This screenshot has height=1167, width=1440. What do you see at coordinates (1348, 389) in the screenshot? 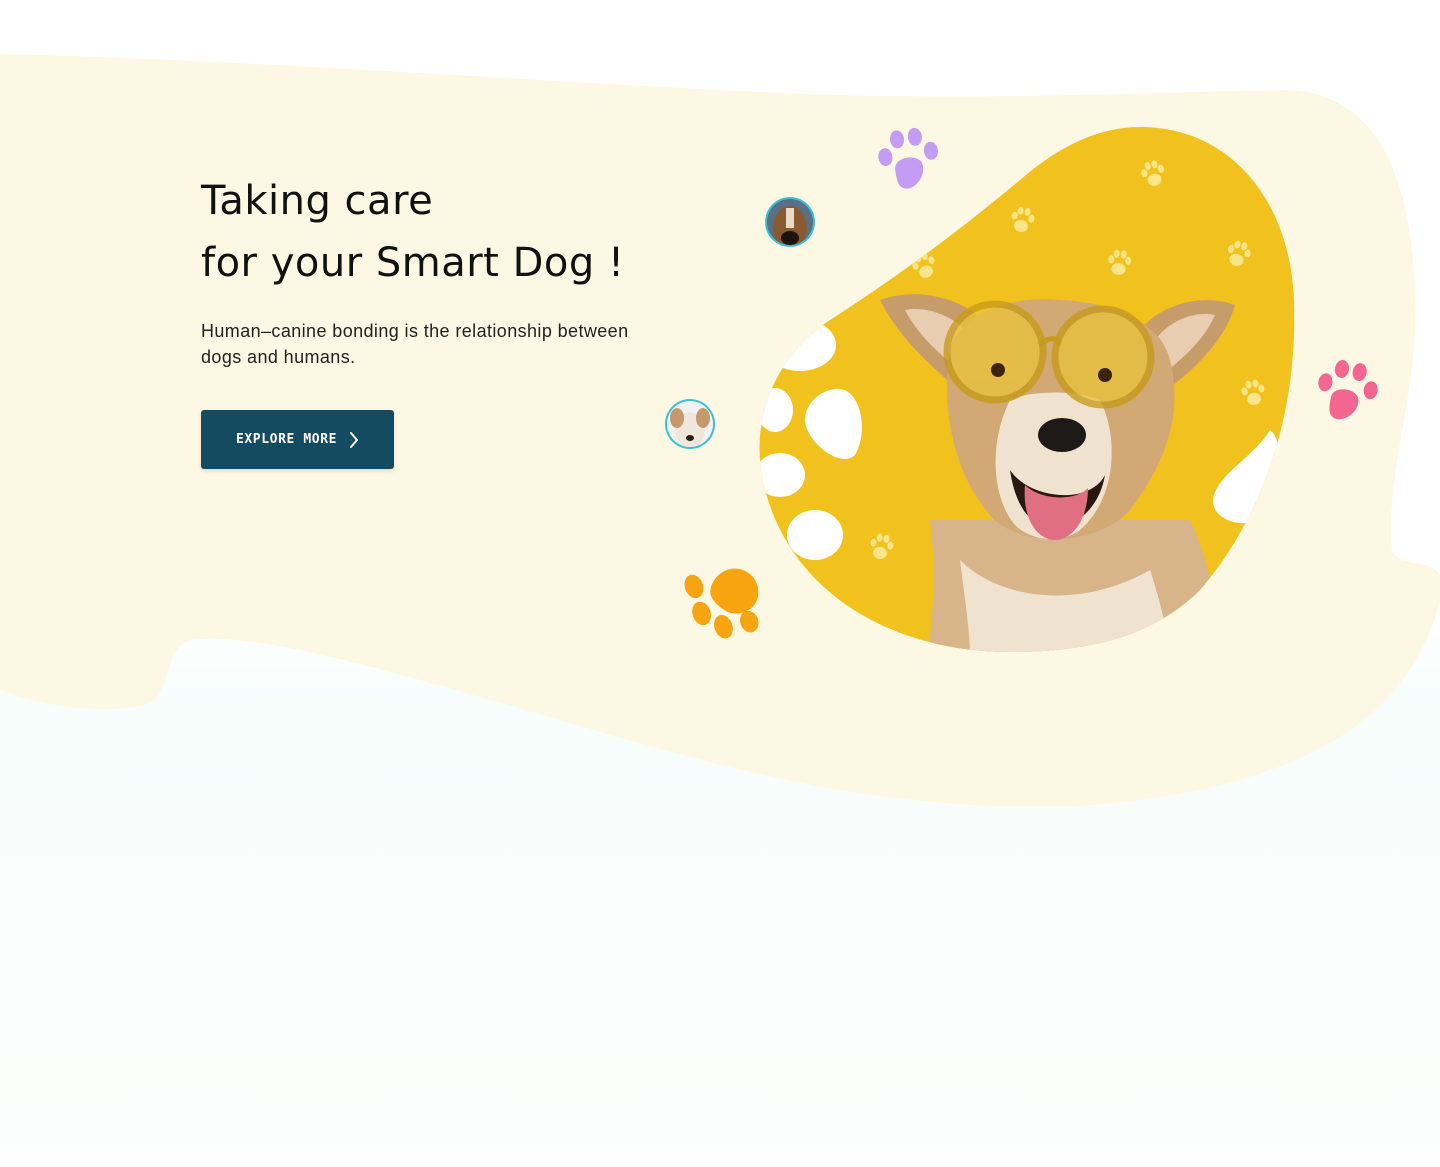
I see `paw-icon-pink` at bounding box center [1348, 389].